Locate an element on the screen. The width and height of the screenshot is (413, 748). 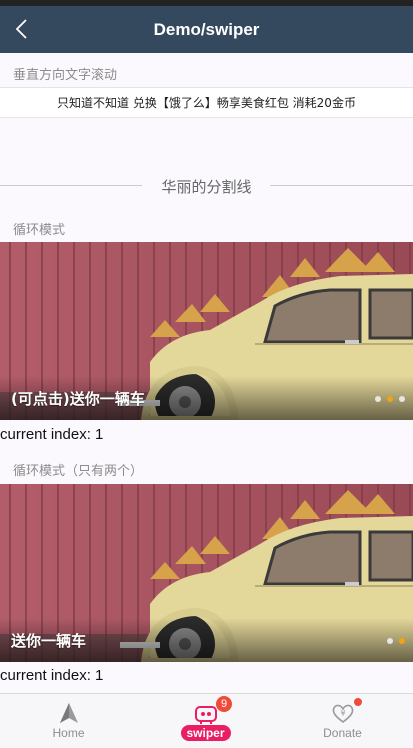
notification-dot is located at coordinates (358, 702).